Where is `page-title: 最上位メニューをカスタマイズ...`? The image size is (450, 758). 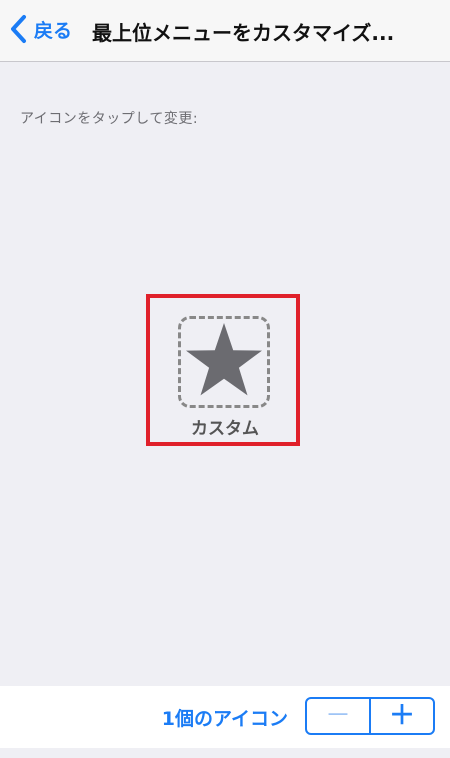
page-title: 最上位メニューをカスタマイズ... is located at coordinates (243, 33).